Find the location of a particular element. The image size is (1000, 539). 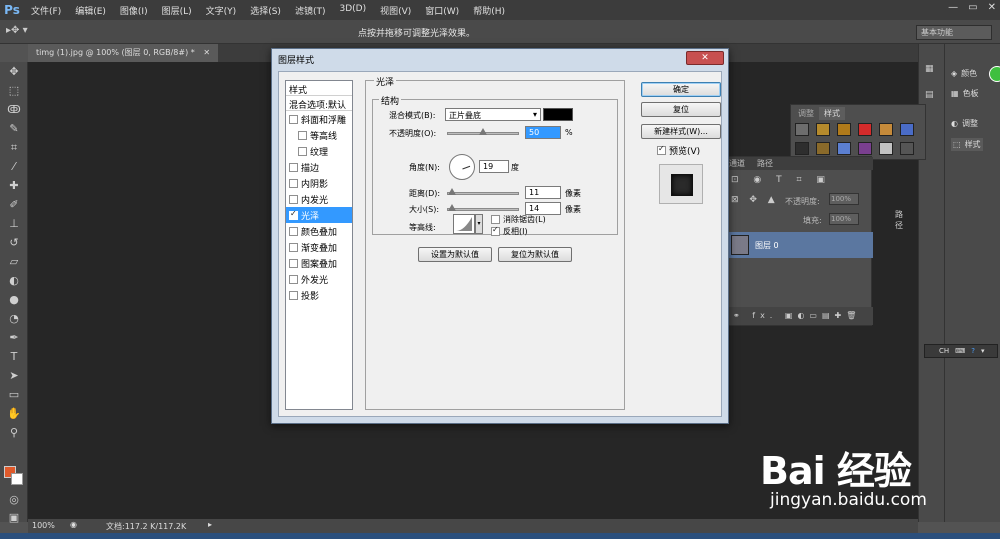

opacity-slider-thumb is located at coordinates (483, 131).